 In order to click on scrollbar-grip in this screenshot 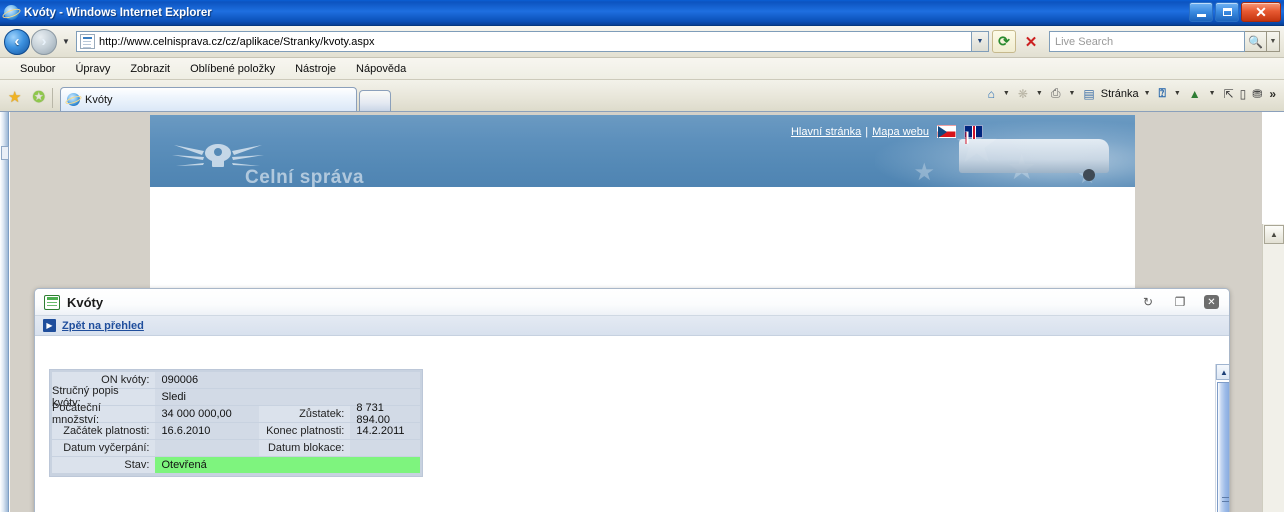, I will do `click(1225, 499)`.